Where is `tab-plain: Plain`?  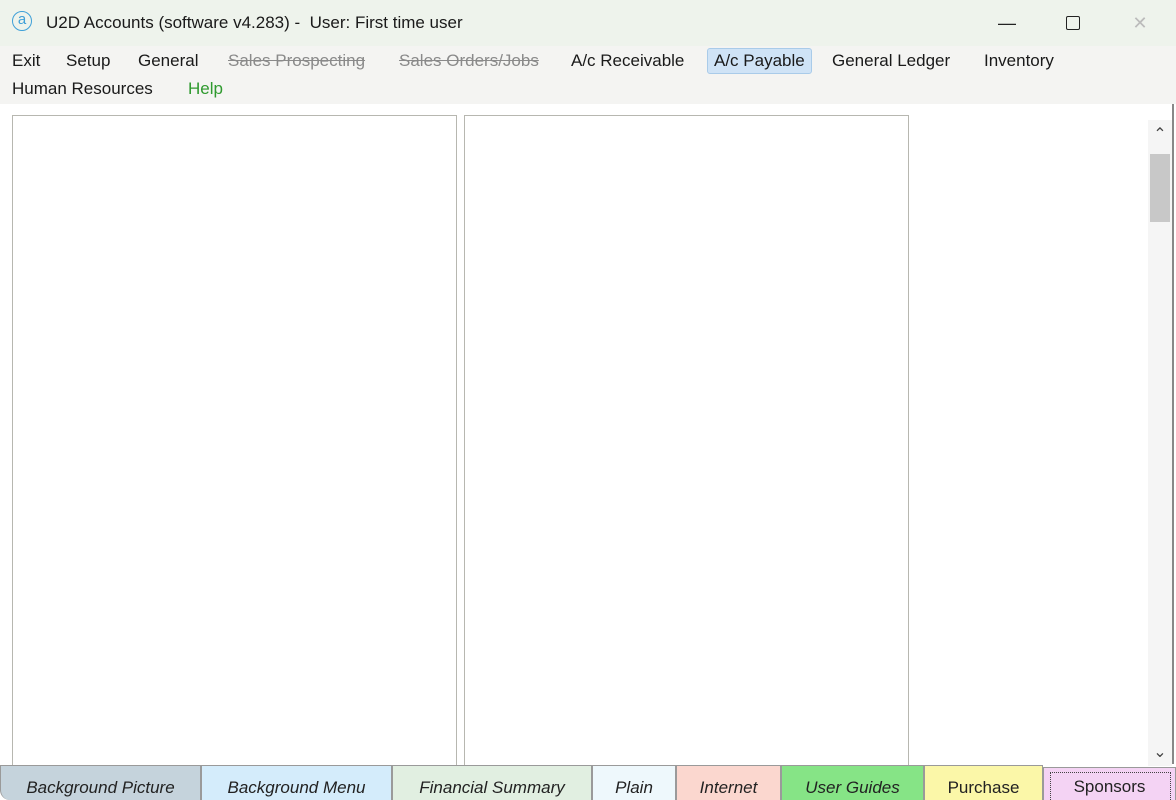
tab-plain: Plain is located at coordinates (634, 782).